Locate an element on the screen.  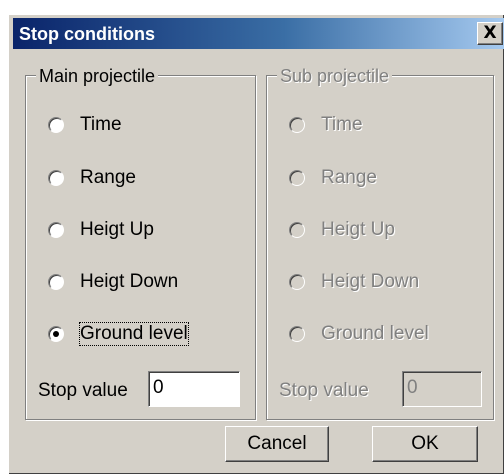
main-stop-value-label: Stop value is located at coordinates (83, 390).